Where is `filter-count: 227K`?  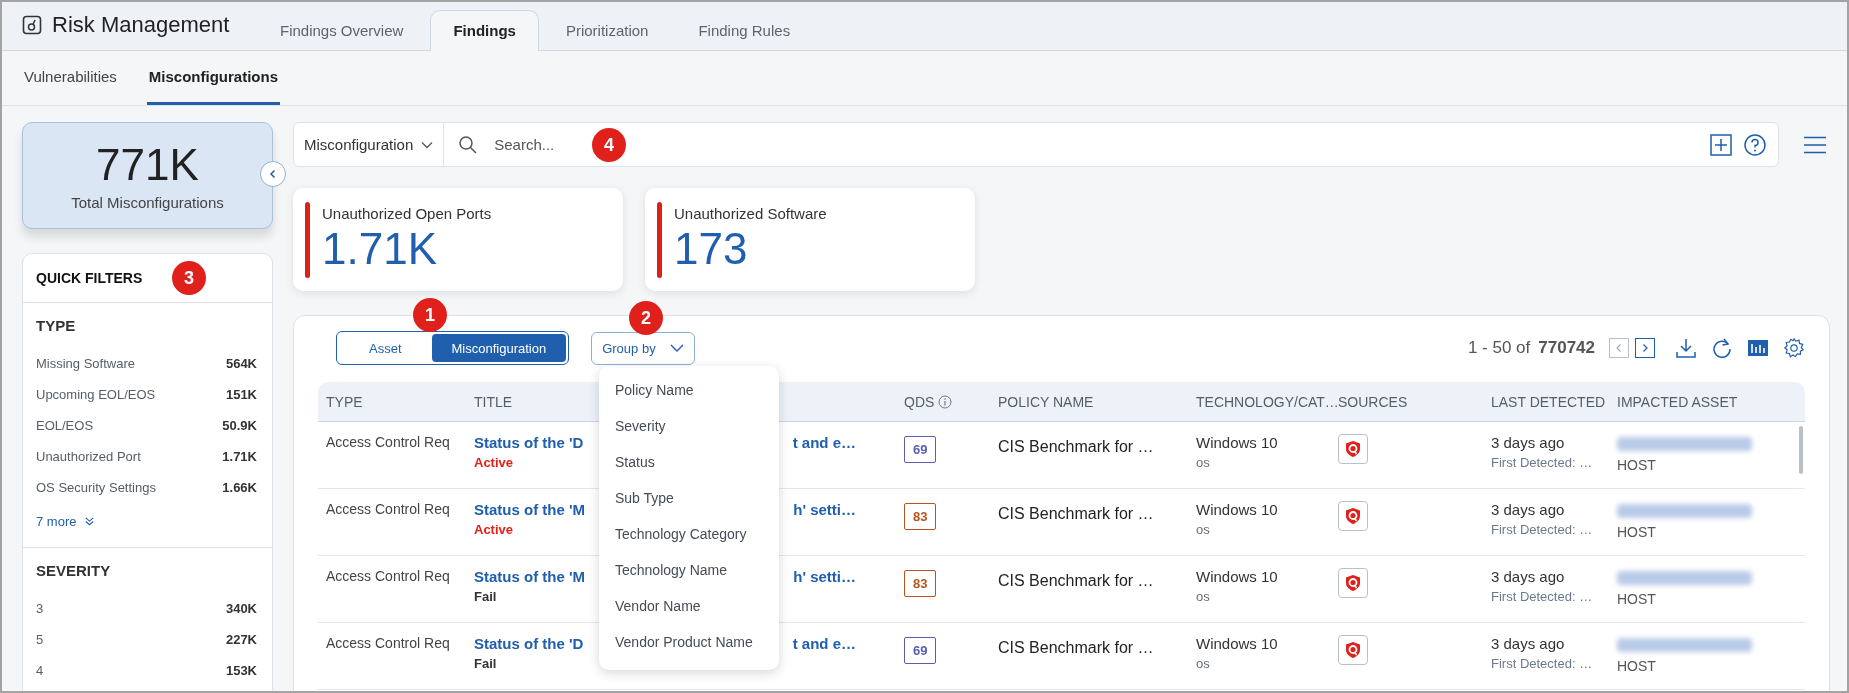 filter-count: 227K is located at coordinates (241, 639).